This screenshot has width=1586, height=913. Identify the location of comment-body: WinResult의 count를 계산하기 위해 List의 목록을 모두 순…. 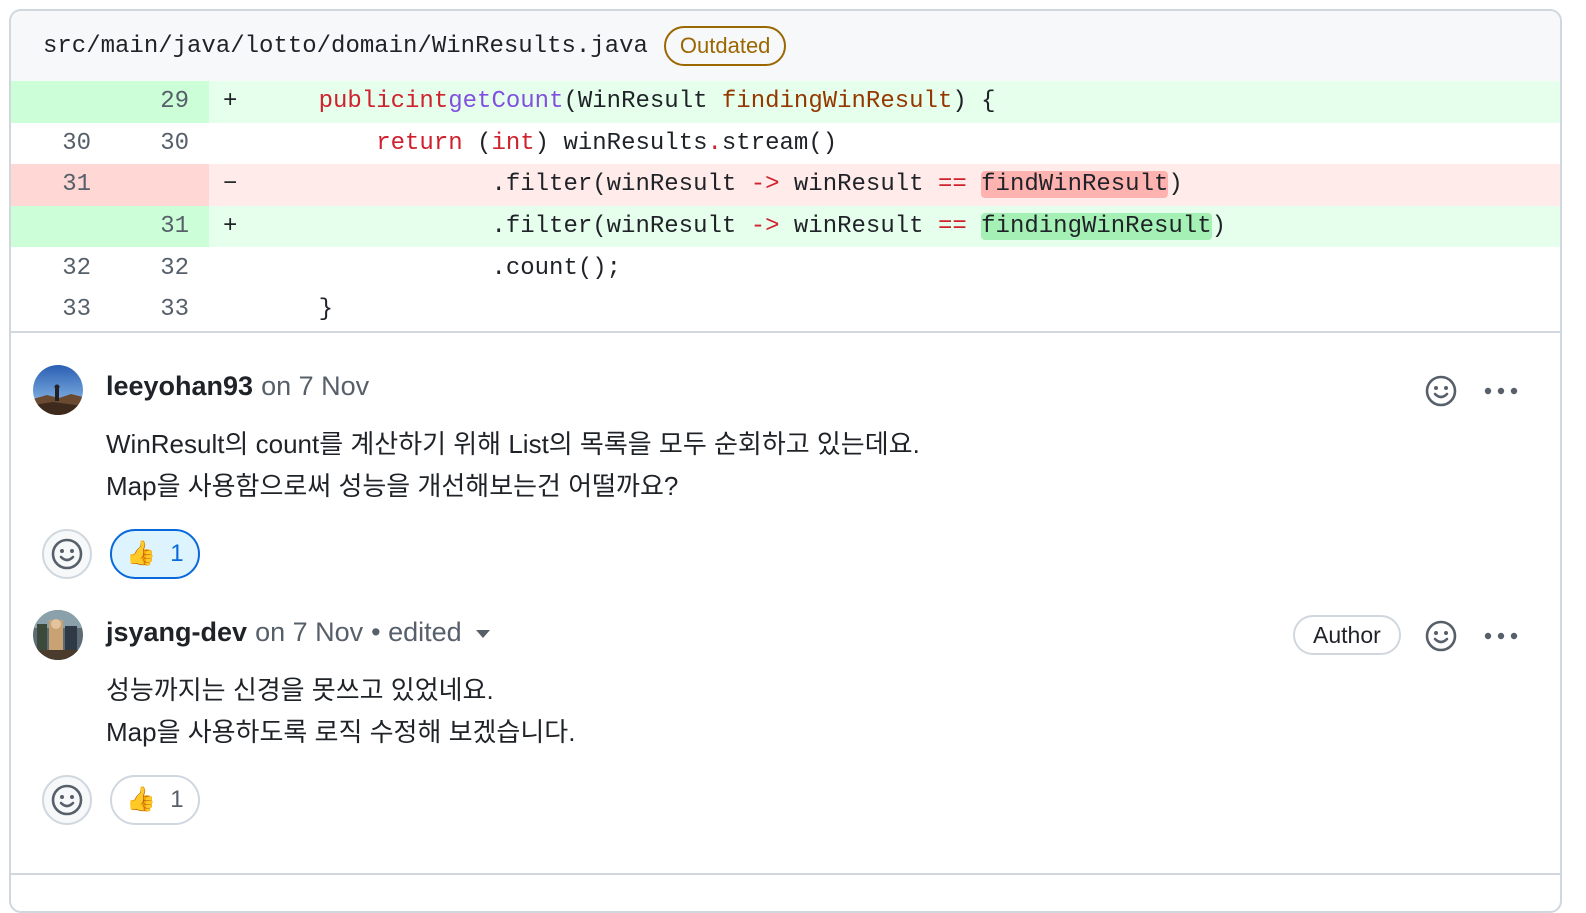
(513, 465).